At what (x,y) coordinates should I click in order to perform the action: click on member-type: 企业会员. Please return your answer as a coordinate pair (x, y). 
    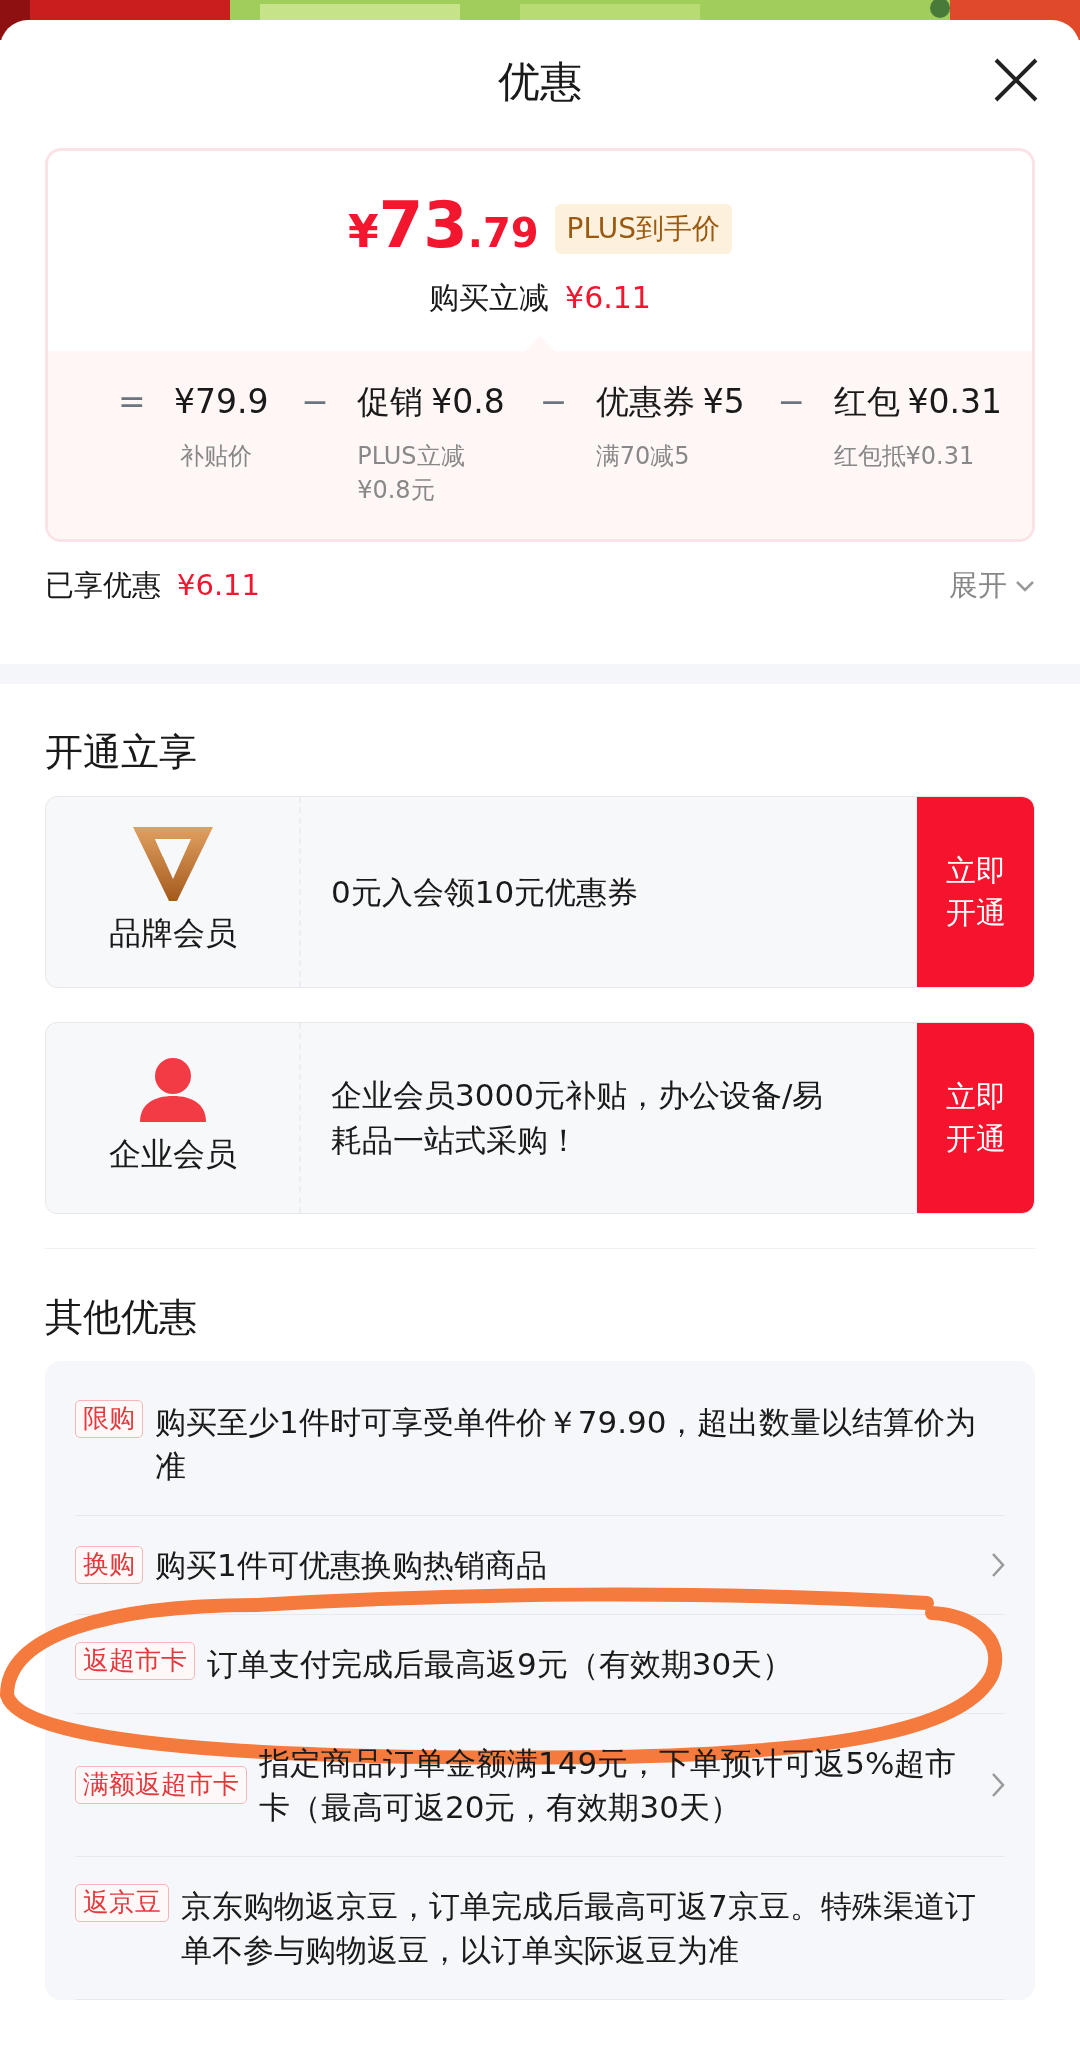
    Looking at the image, I should click on (172, 1154).